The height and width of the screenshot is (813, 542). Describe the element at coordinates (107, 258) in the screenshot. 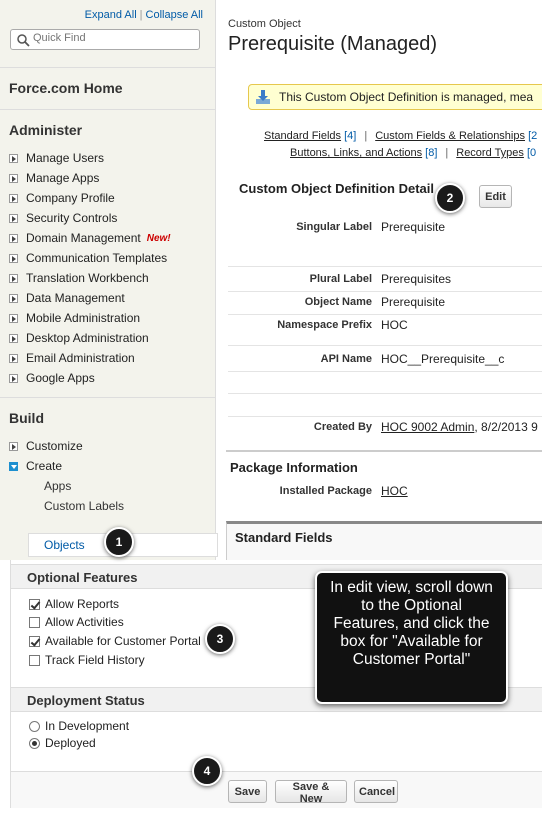

I see `sidebar-item-communication-templates: Communication Templates` at that location.